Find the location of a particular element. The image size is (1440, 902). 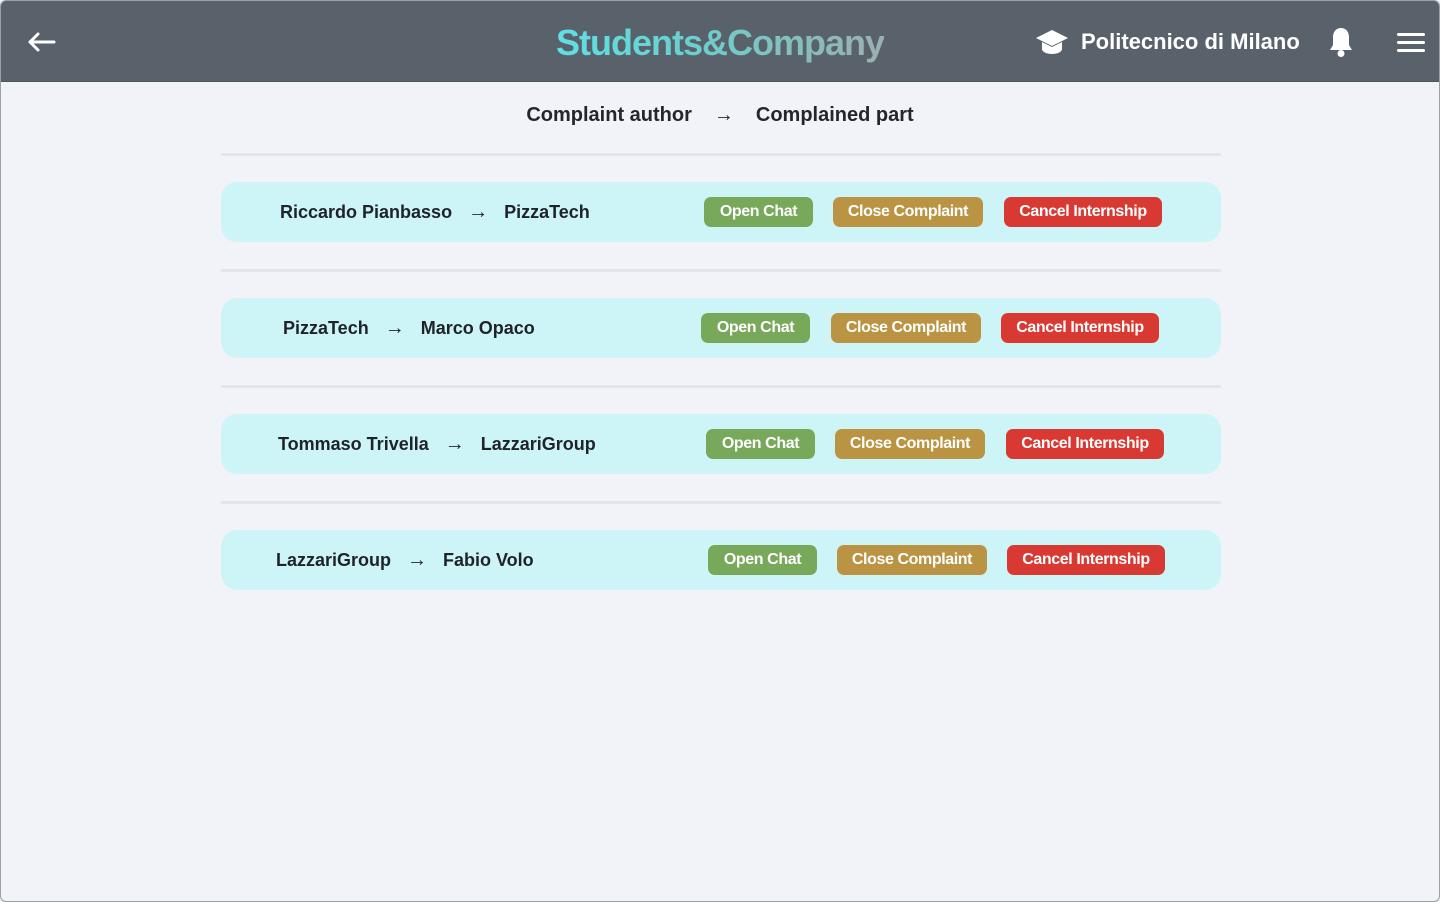

bell-icon is located at coordinates (1341, 42).